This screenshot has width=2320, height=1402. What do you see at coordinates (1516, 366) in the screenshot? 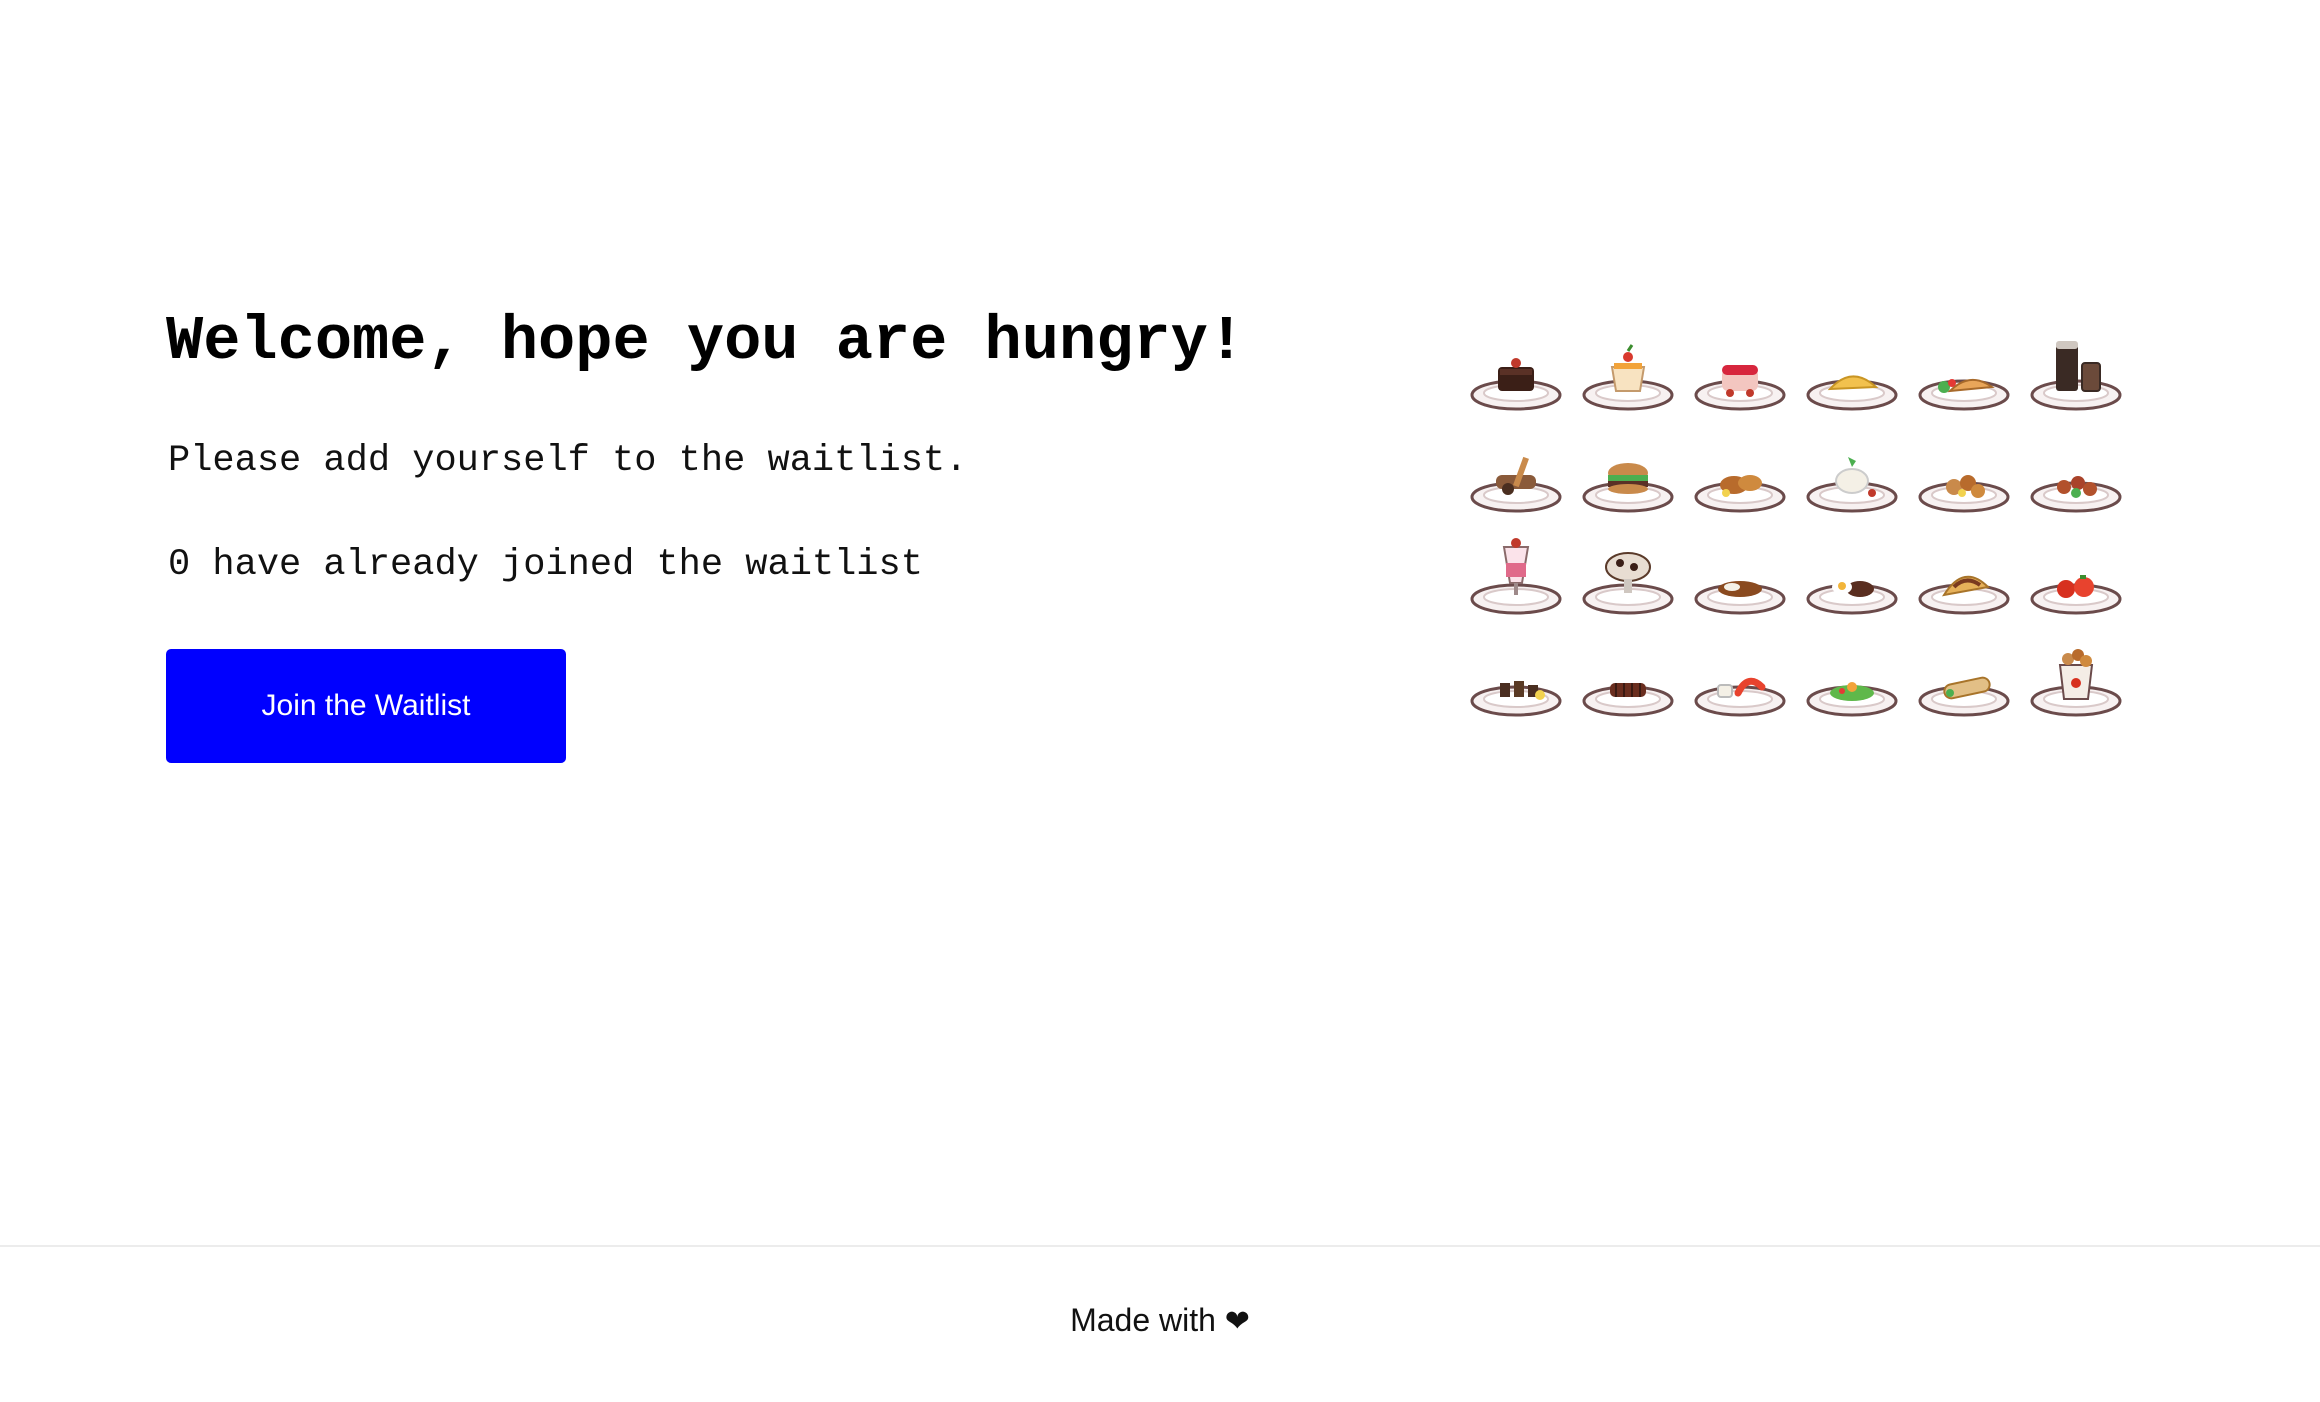
I see `chocolate-cake-icon` at bounding box center [1516, 366].